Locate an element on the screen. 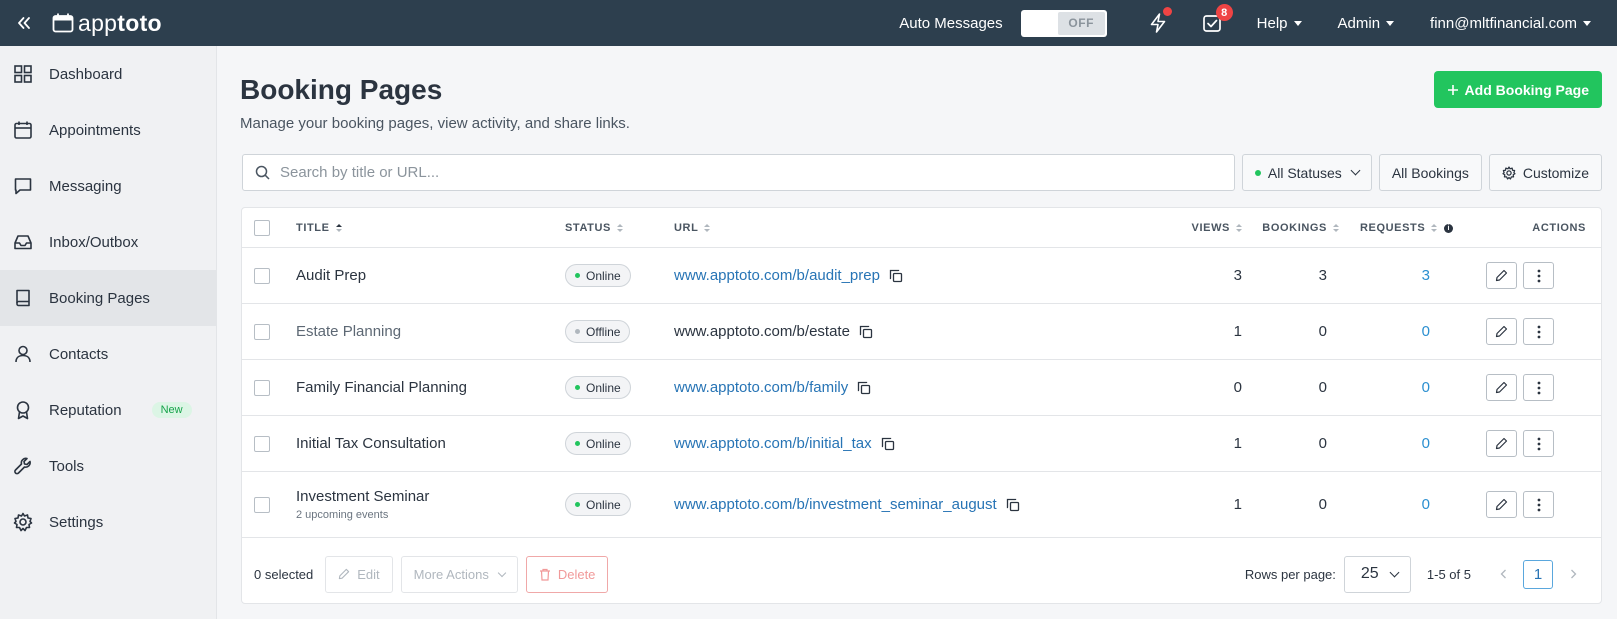 The image size is (1617, 619). sidebar-item-tools: Tools is located at coordinates (108, 466).